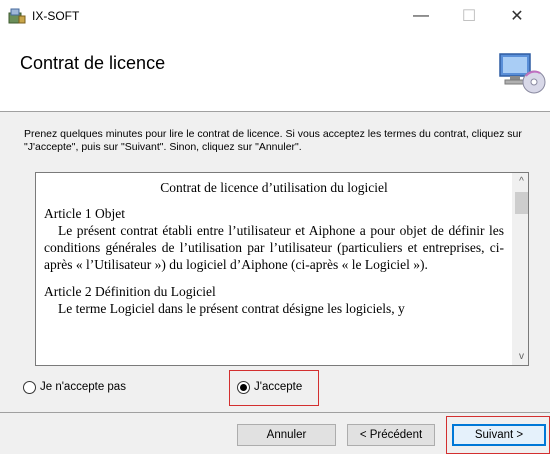 The width and height of the screenshot is (550, 454). Describe the element at coordinates (286, 435) in the screenshot. I see `cancel-button: Annuler` at that location.